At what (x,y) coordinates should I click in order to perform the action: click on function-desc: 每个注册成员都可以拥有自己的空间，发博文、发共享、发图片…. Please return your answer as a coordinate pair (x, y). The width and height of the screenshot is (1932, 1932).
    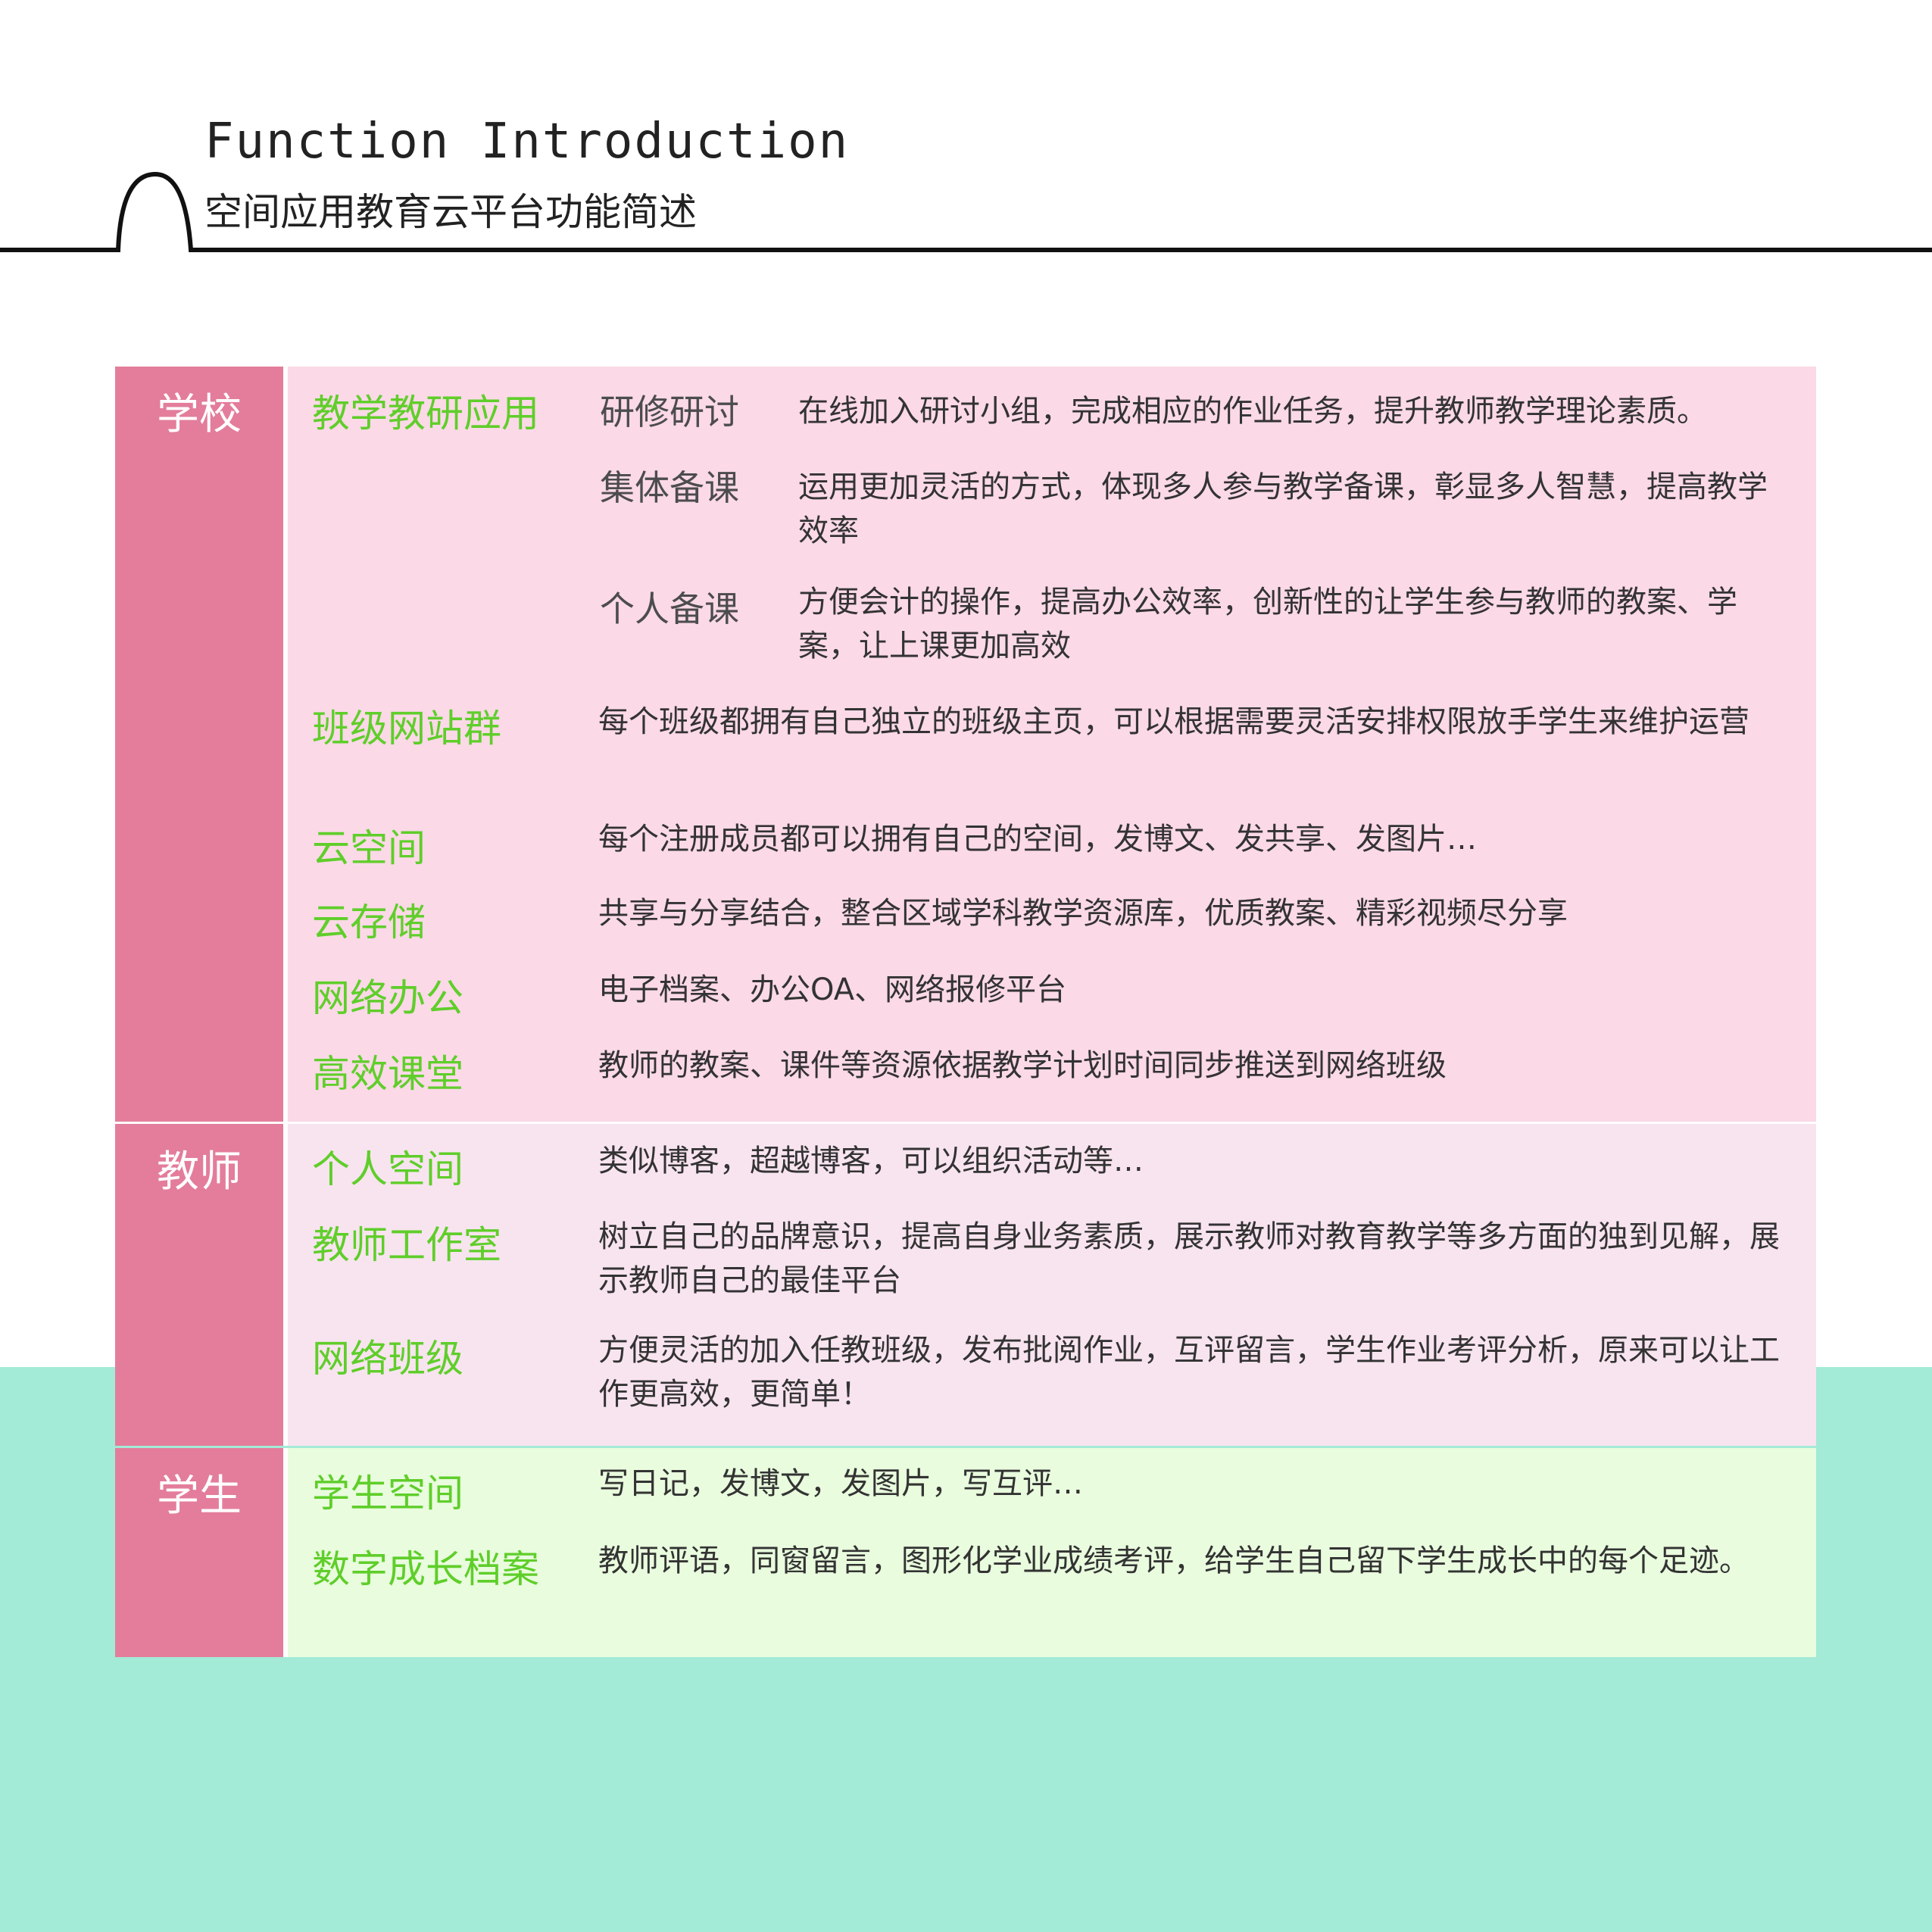
    Looking at the image, I should click on (1037, 839).